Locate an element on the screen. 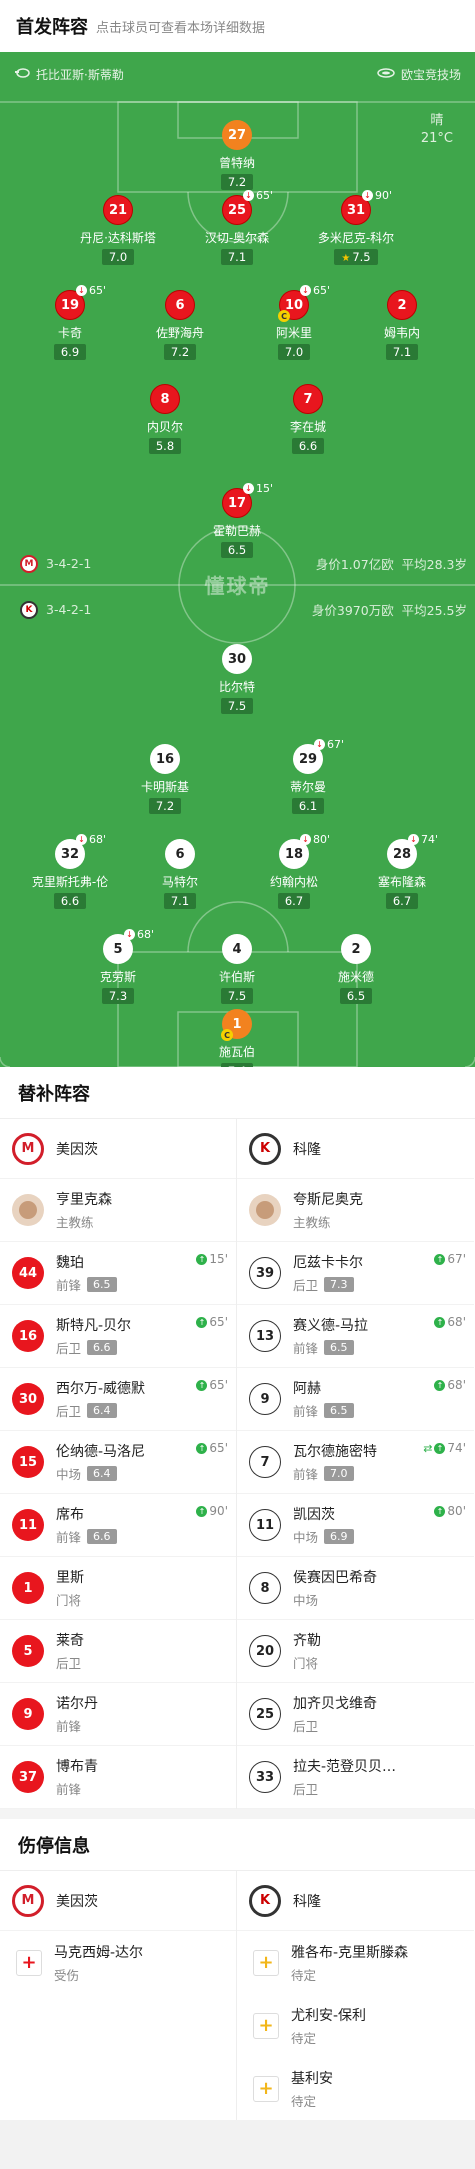 This screenshot has width=475, height=2169. sub-in-minute: ↑ 68' is located at coordinates (450, 1385).